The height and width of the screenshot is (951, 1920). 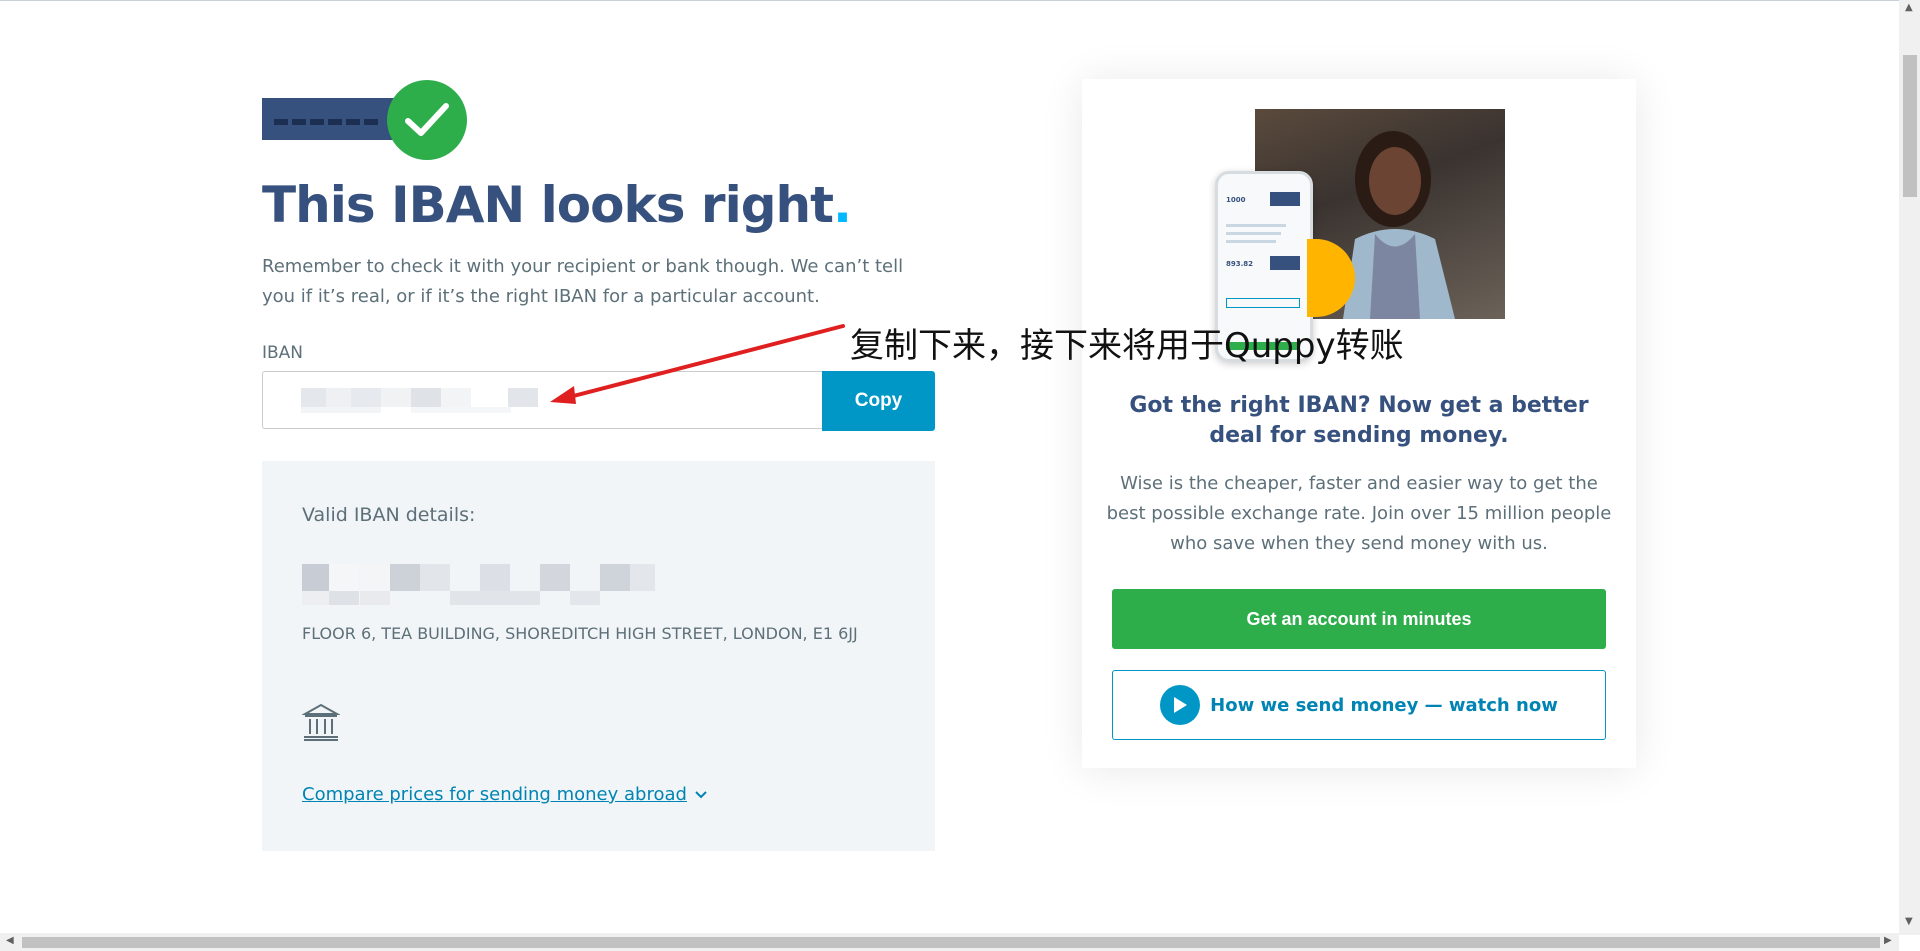 I want to click on chevron-down-icon, so click(x=701, y=794).